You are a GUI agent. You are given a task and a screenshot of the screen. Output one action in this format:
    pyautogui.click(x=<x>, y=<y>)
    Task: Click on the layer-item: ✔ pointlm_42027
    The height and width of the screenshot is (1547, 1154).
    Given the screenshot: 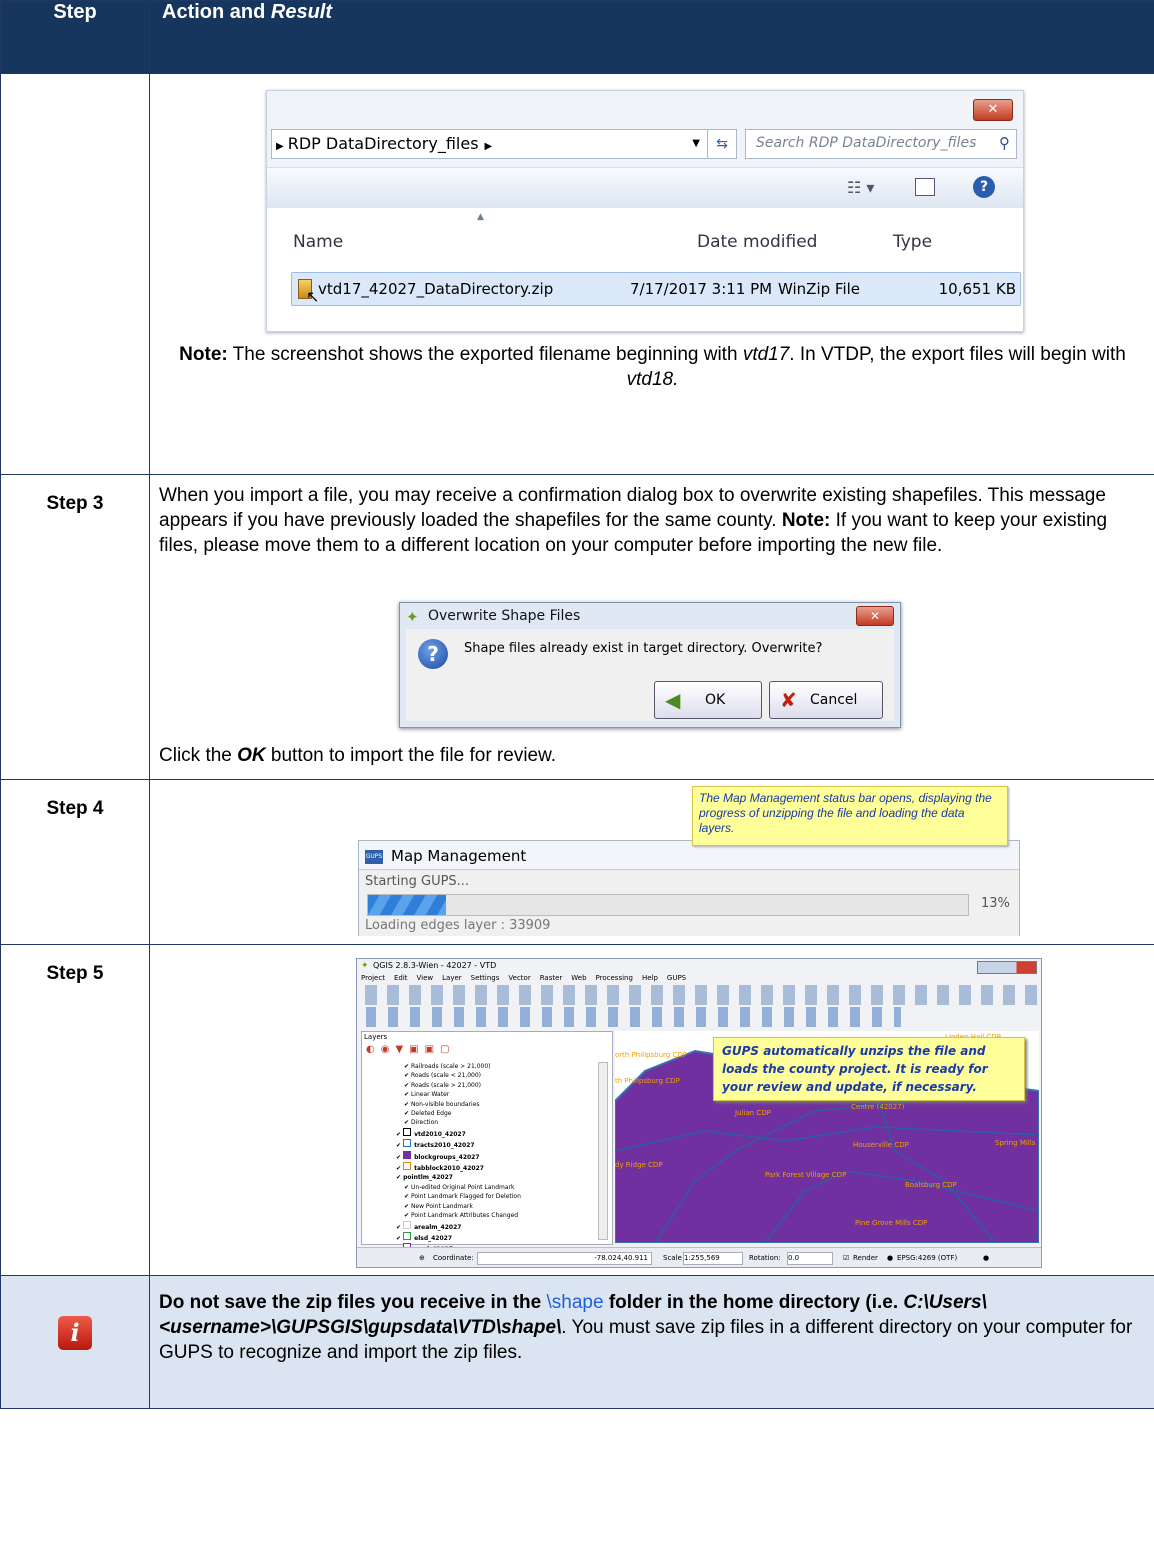 What is the action you would take?
    pyautogui.click(x=496, y=1177)
    